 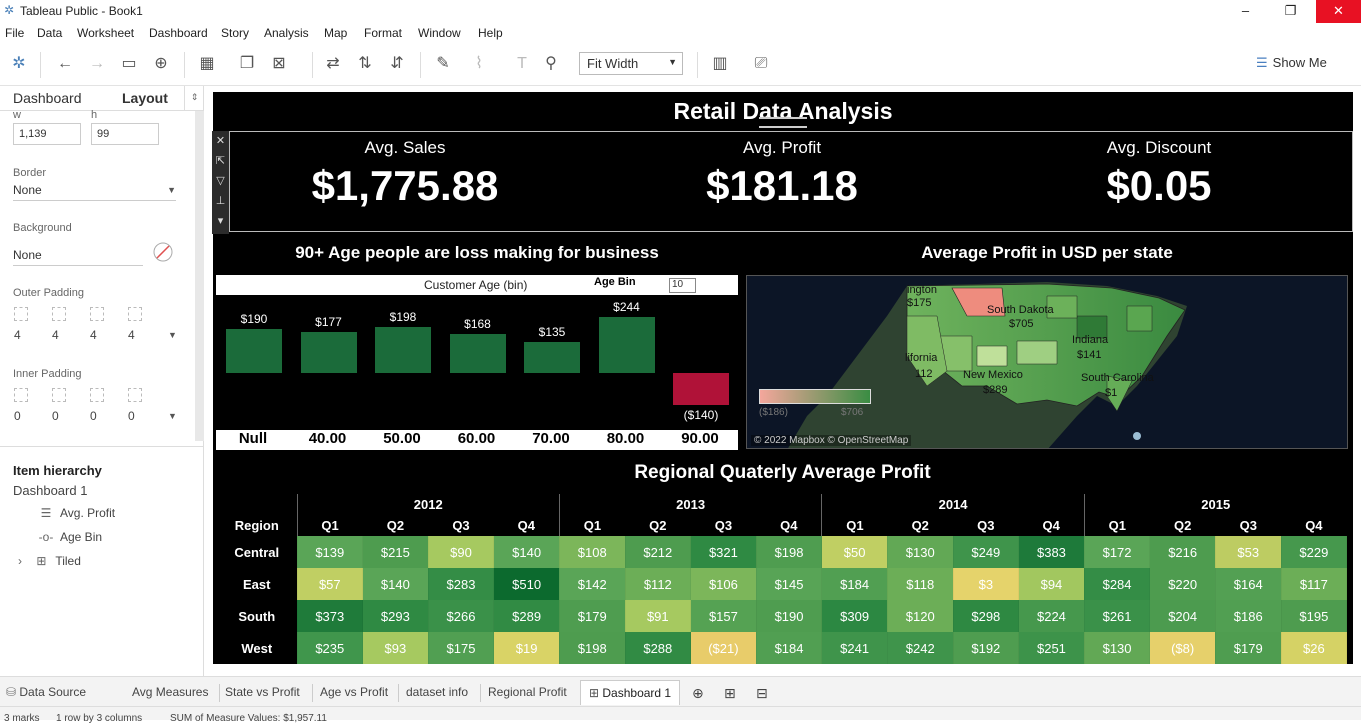 What do you see at coordinates (854, 616) in the screenshot?
I see `profit-cell: $309` at bounding box center [854, 616].